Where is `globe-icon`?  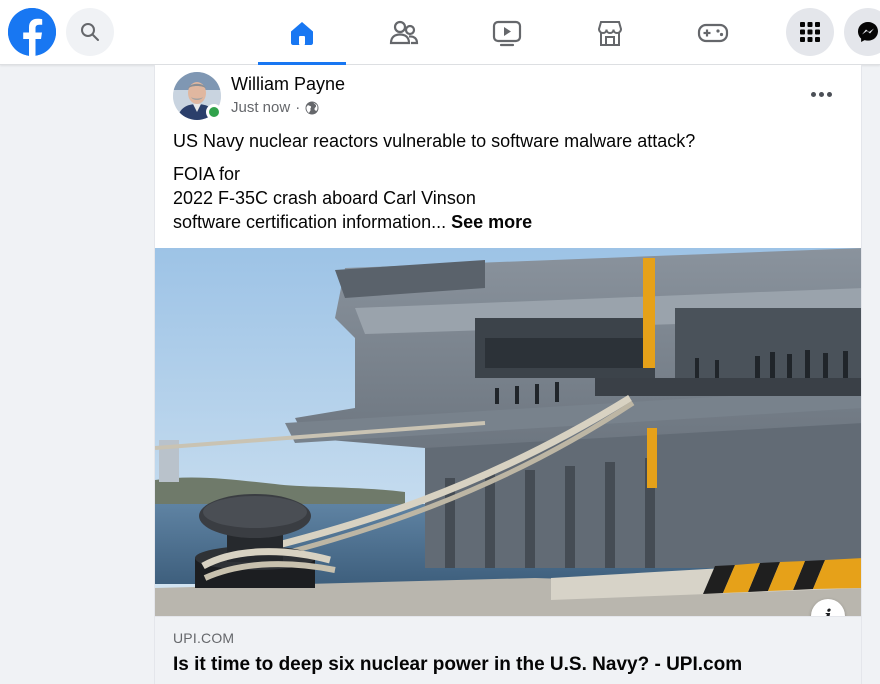 globe-icon is located at coordinates (312, 108).